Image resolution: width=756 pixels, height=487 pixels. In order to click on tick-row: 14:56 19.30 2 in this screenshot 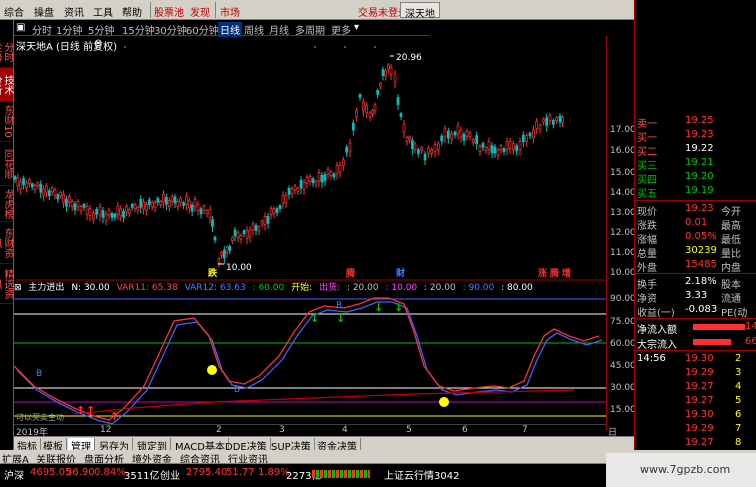, I will do `click(695, 359)`.